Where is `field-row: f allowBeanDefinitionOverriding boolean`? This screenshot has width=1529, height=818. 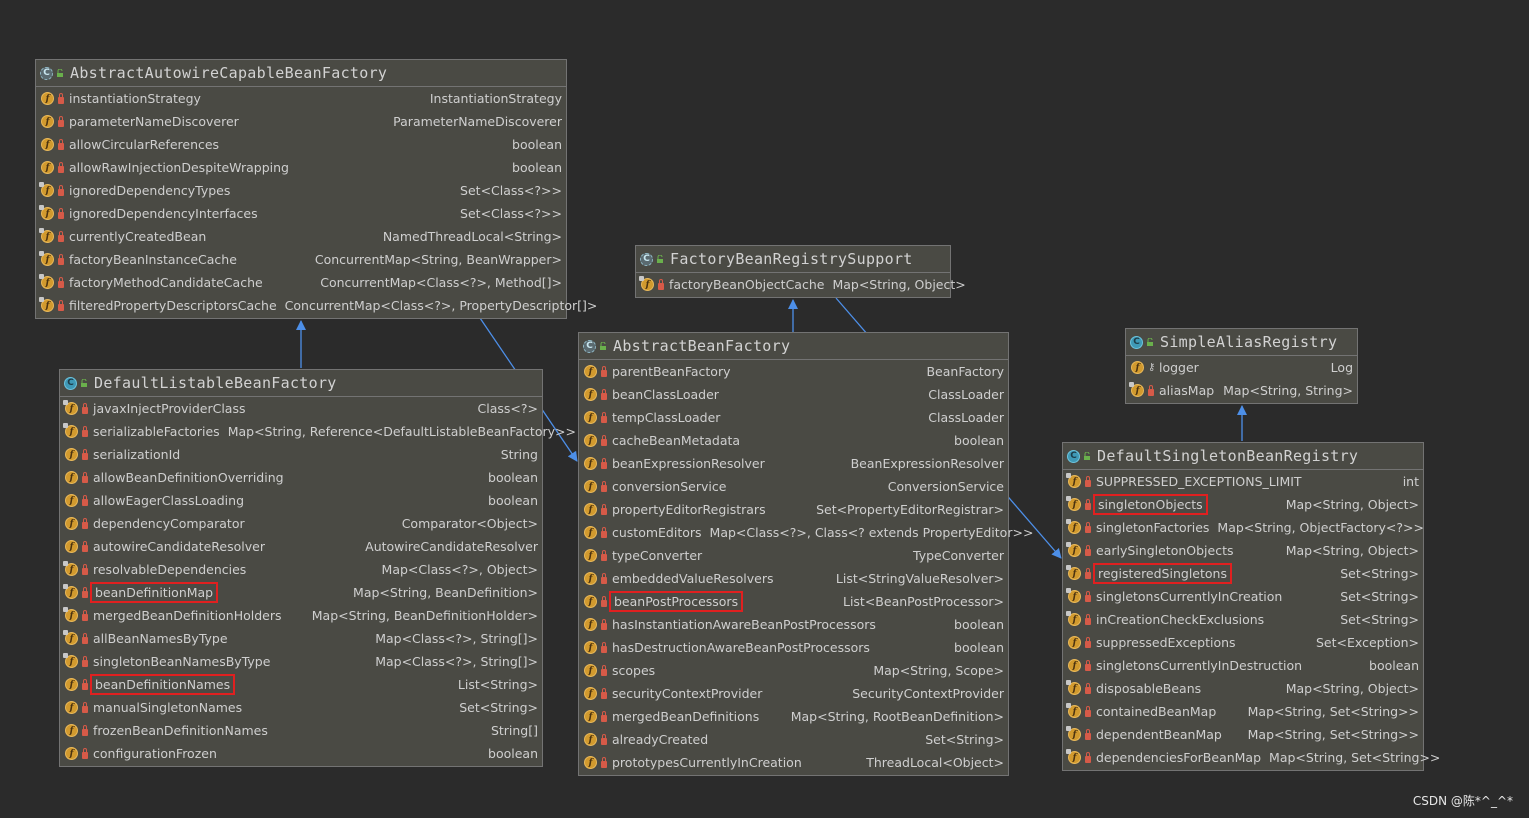 field-row: f allowBeanDefinitionOverriding boolean is located at coordinates (301, 477).